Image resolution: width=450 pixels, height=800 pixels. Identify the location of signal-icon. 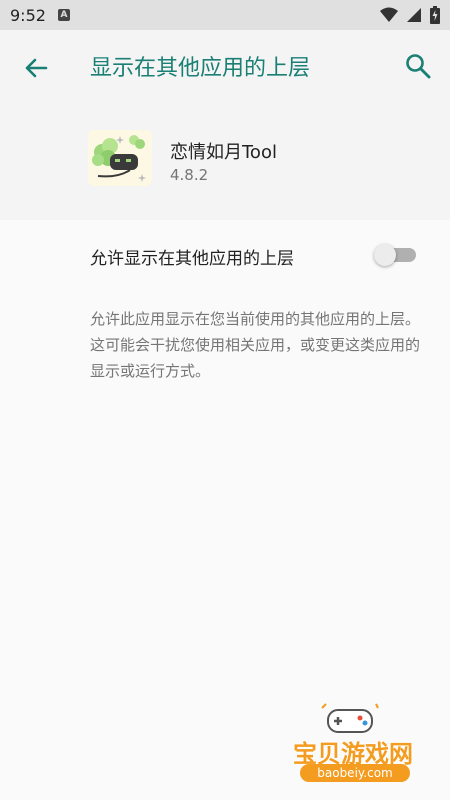
(414, 15).